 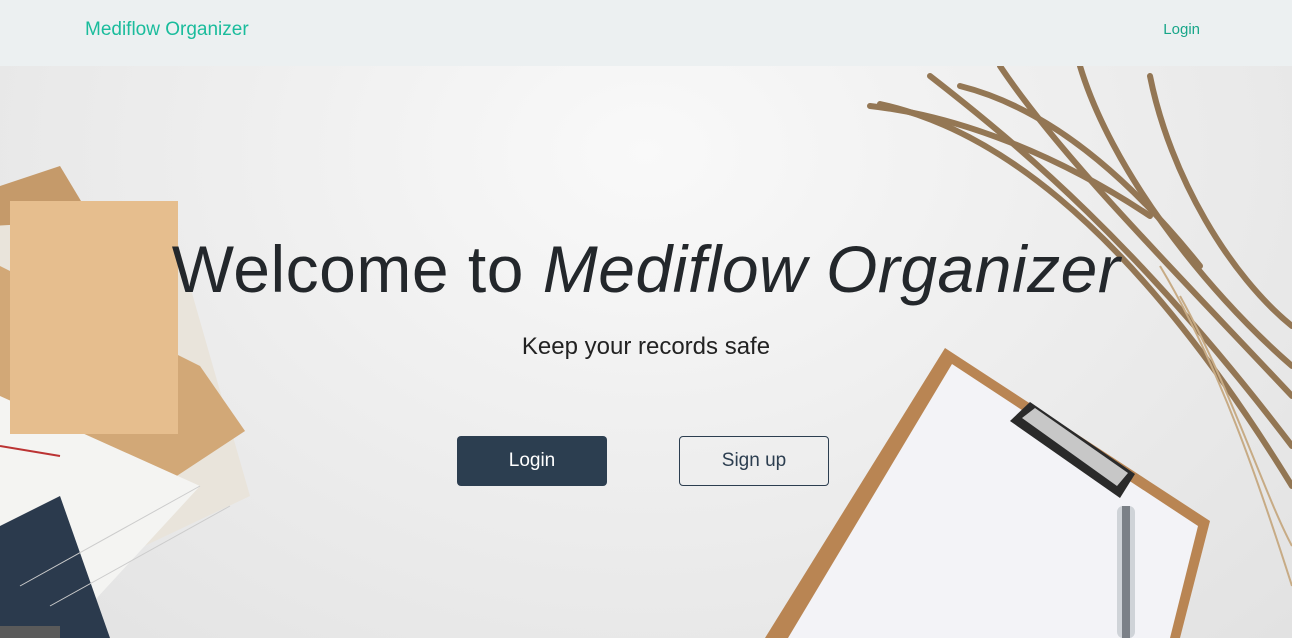 I want to click on brand-link: Mediflow Organizer, so click(x=167, y=30).